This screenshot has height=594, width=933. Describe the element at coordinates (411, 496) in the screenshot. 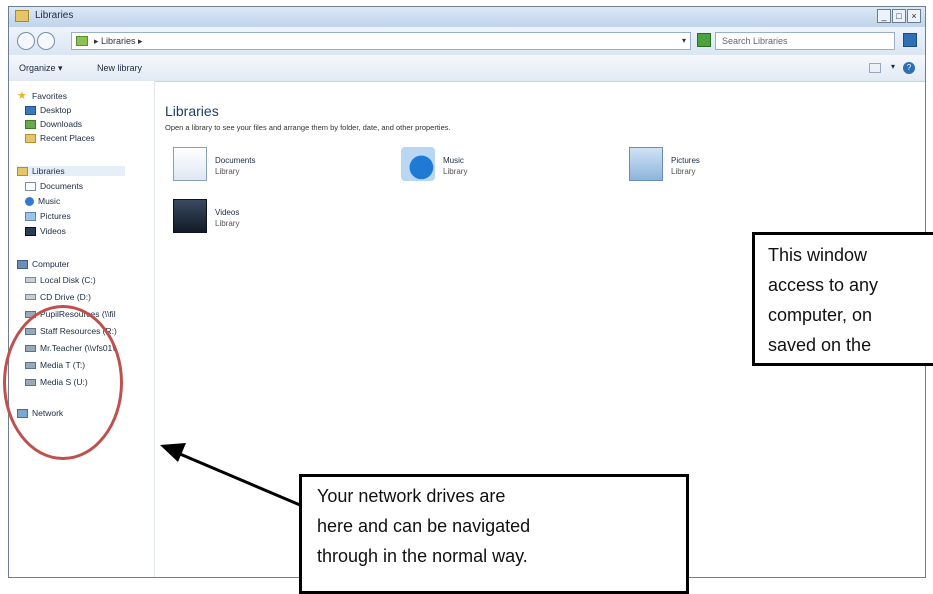

I see `callout-line: Your network drives are` at that location.